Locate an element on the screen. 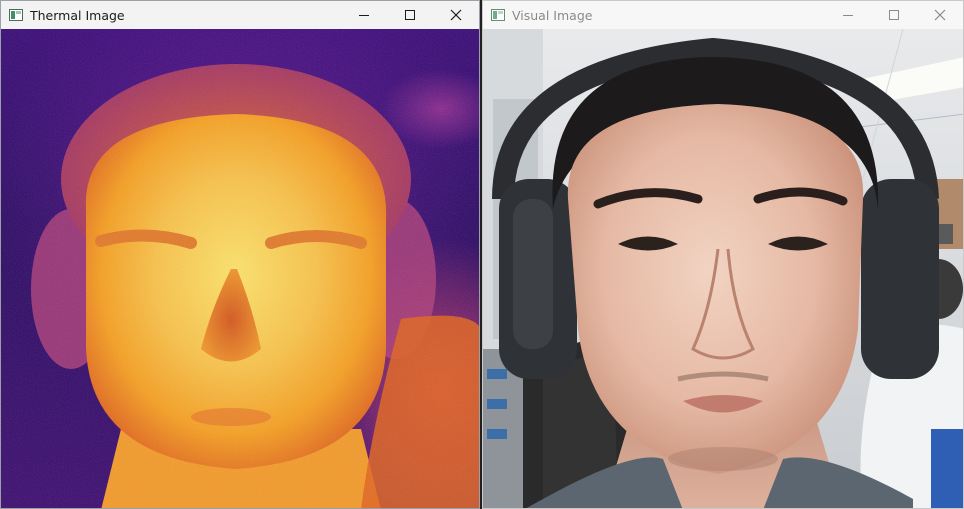  thermal-titlebar: Thermal Image is located at coordinates (240, 15).